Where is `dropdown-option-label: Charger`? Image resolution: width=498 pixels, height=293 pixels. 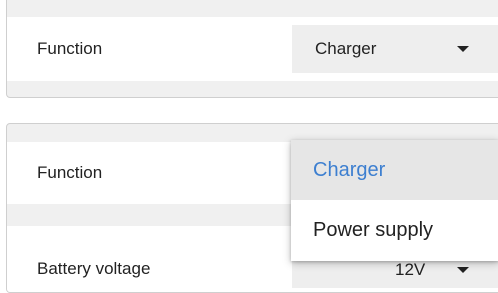 dropdown-option-label: Charger is located at coordinates (349, 169).